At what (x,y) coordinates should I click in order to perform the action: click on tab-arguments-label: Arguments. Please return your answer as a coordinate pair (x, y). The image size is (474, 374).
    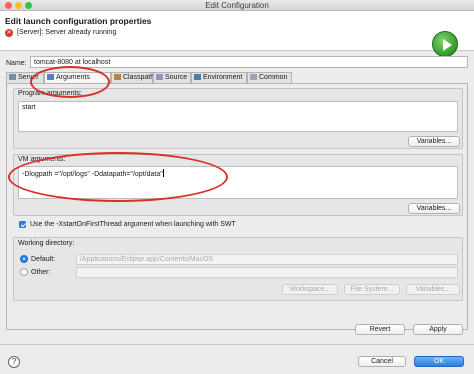
    Looking at the image, I should click on (73, 77).